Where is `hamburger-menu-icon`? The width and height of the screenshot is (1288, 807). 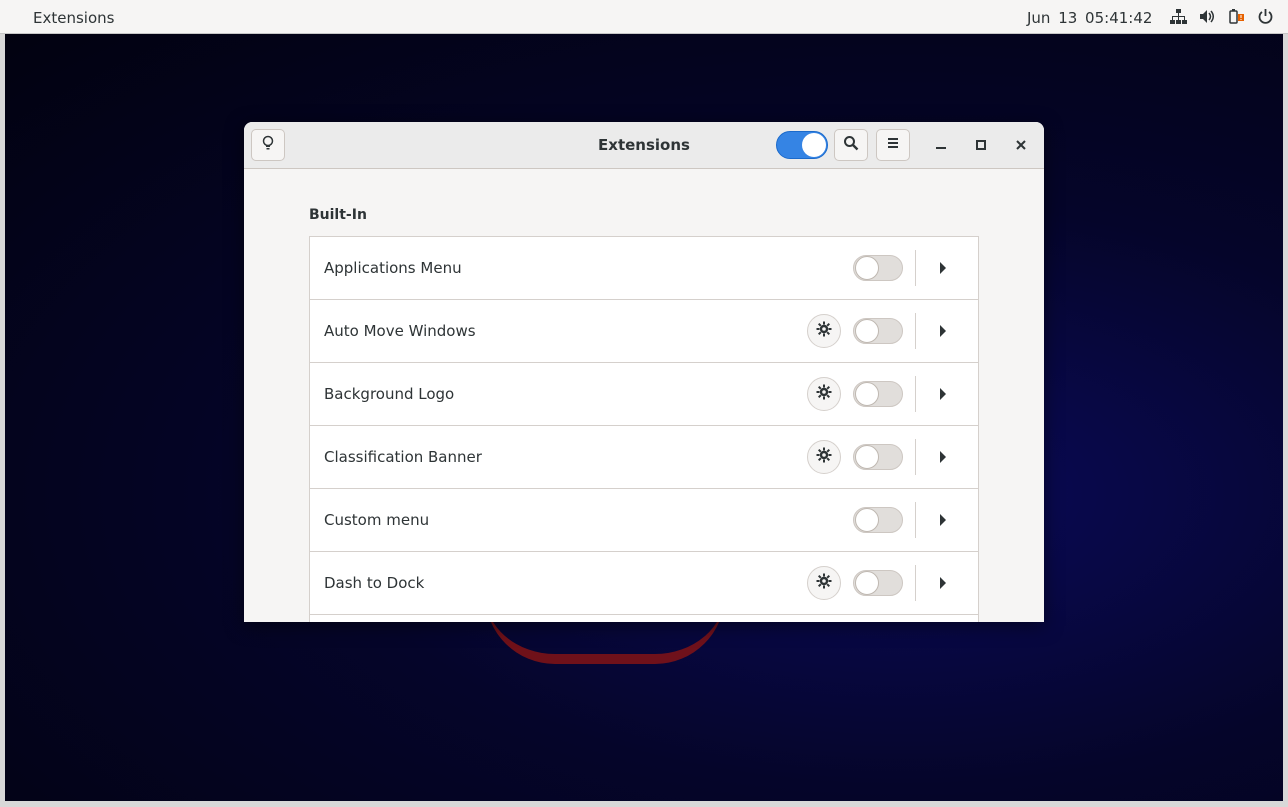 hamburger-menu-icon is located at coordinates (893, 145).